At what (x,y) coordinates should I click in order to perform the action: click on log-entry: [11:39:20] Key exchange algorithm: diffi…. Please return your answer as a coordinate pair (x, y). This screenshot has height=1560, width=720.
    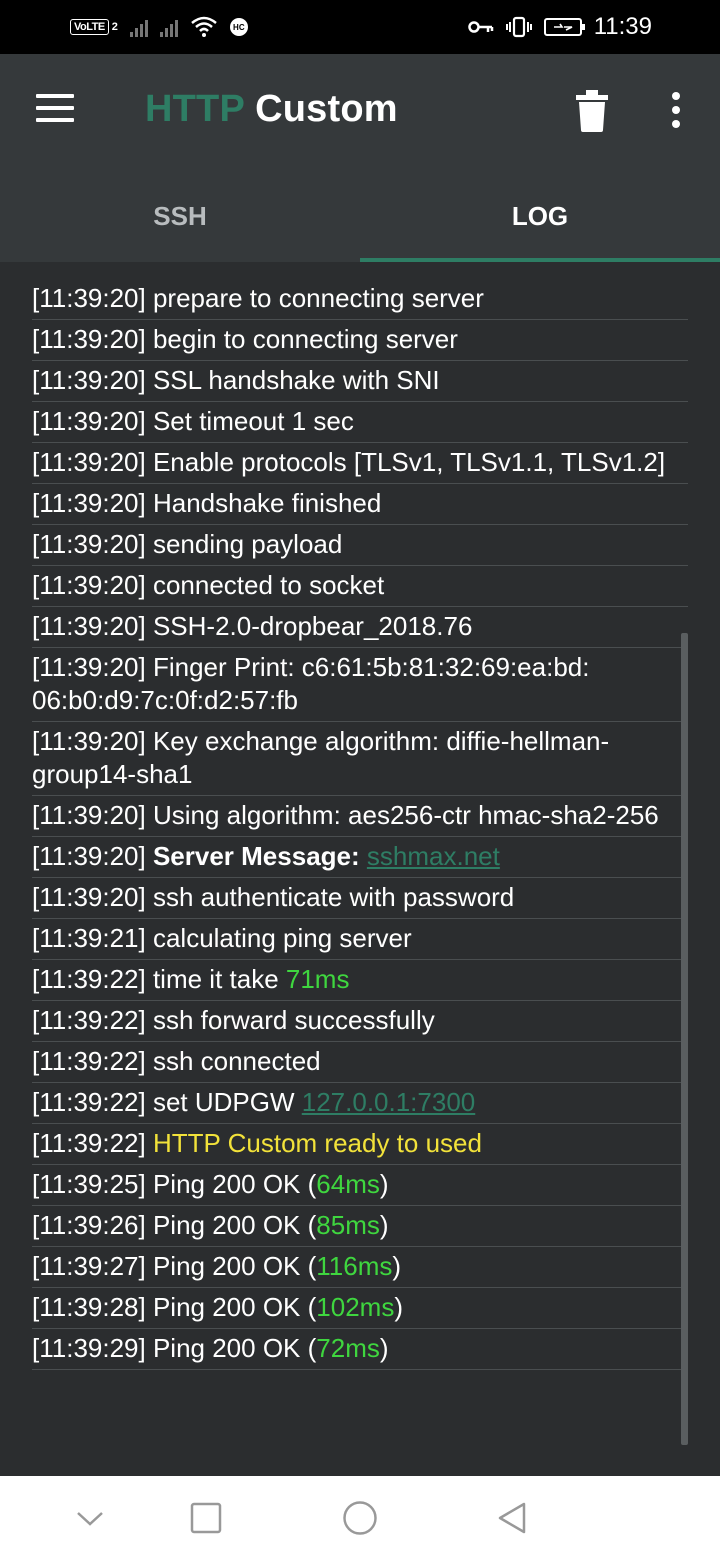
    Looking at the image, I should click on (360, 759).